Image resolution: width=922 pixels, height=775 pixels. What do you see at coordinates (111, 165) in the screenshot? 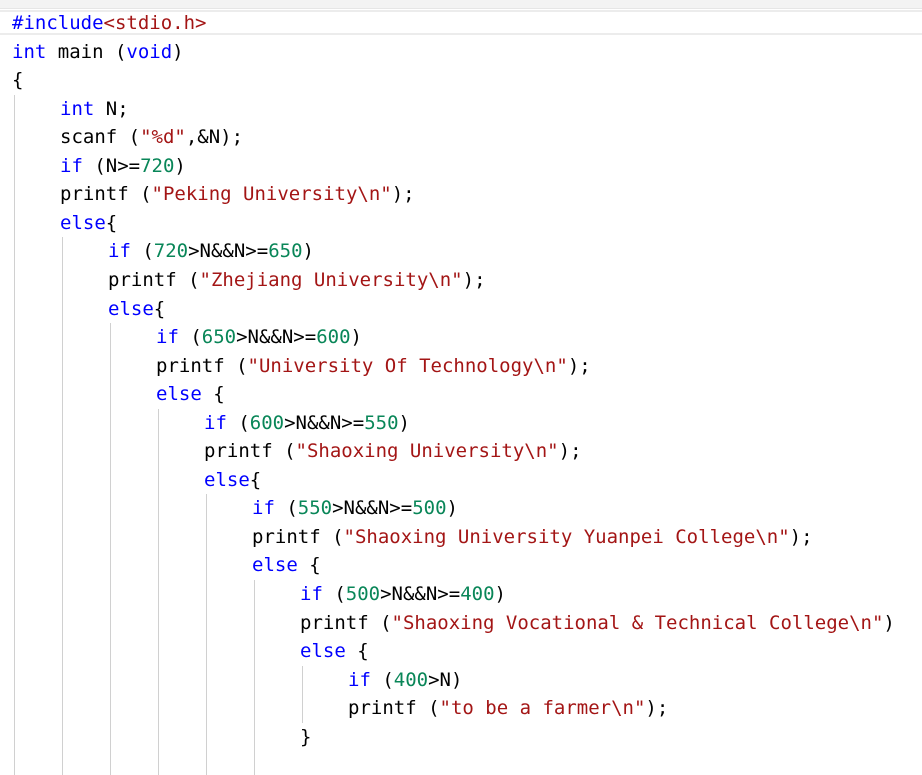
I see `code-token: (N>=` at bounding box center [111, 165].